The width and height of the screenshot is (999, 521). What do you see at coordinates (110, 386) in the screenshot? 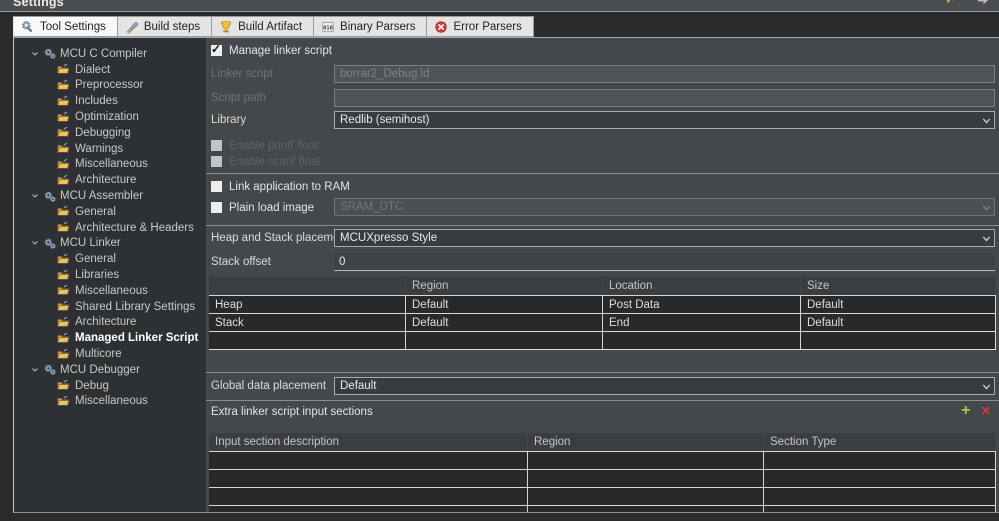
I see `tree-item-debug: Debug` at bounding box center [110, 386].